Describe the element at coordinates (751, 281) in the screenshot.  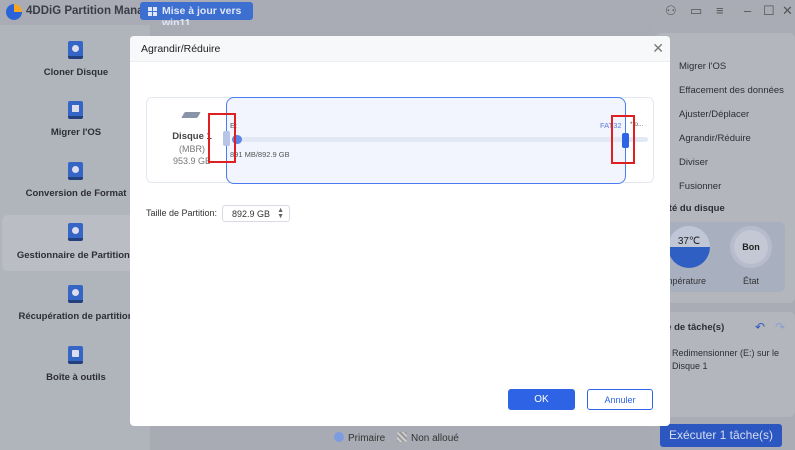
I see `state-label: État` at that location.